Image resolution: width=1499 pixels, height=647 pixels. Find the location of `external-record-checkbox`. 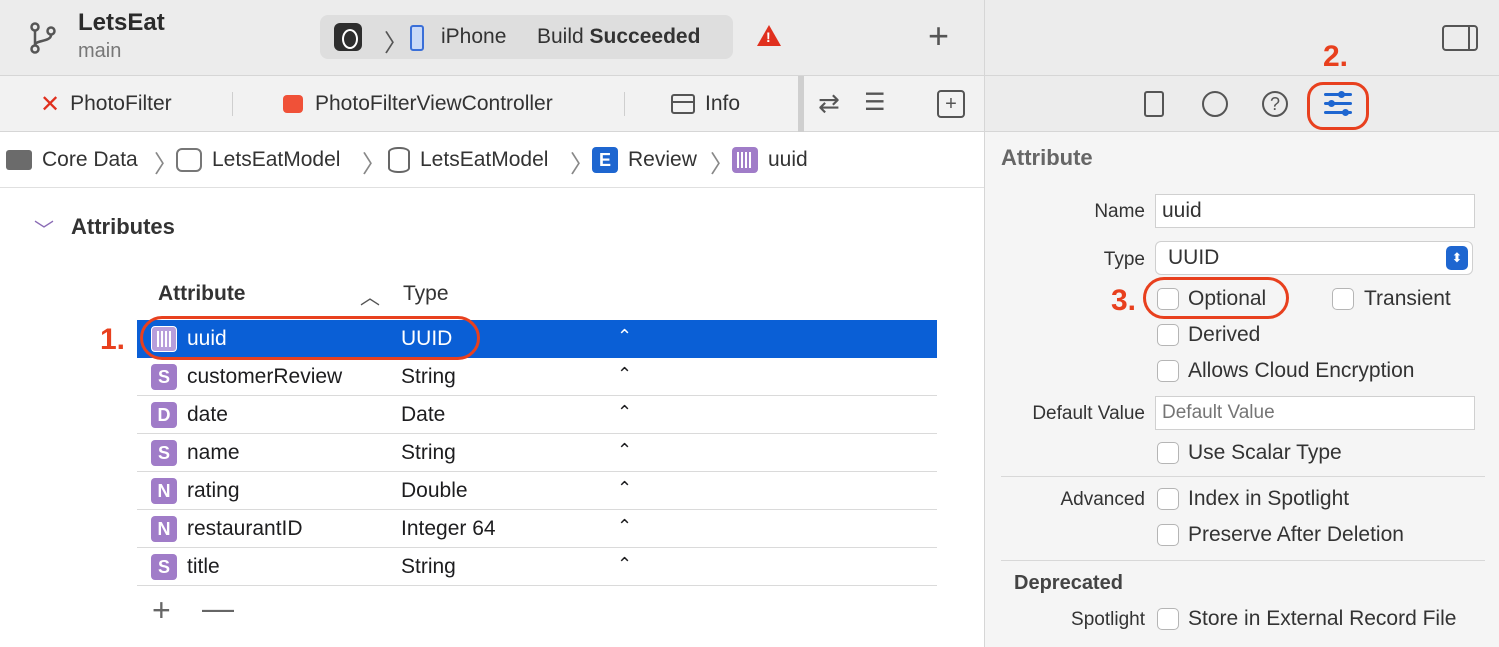

external-record-checkbox is located at coordinates (1168, 619).